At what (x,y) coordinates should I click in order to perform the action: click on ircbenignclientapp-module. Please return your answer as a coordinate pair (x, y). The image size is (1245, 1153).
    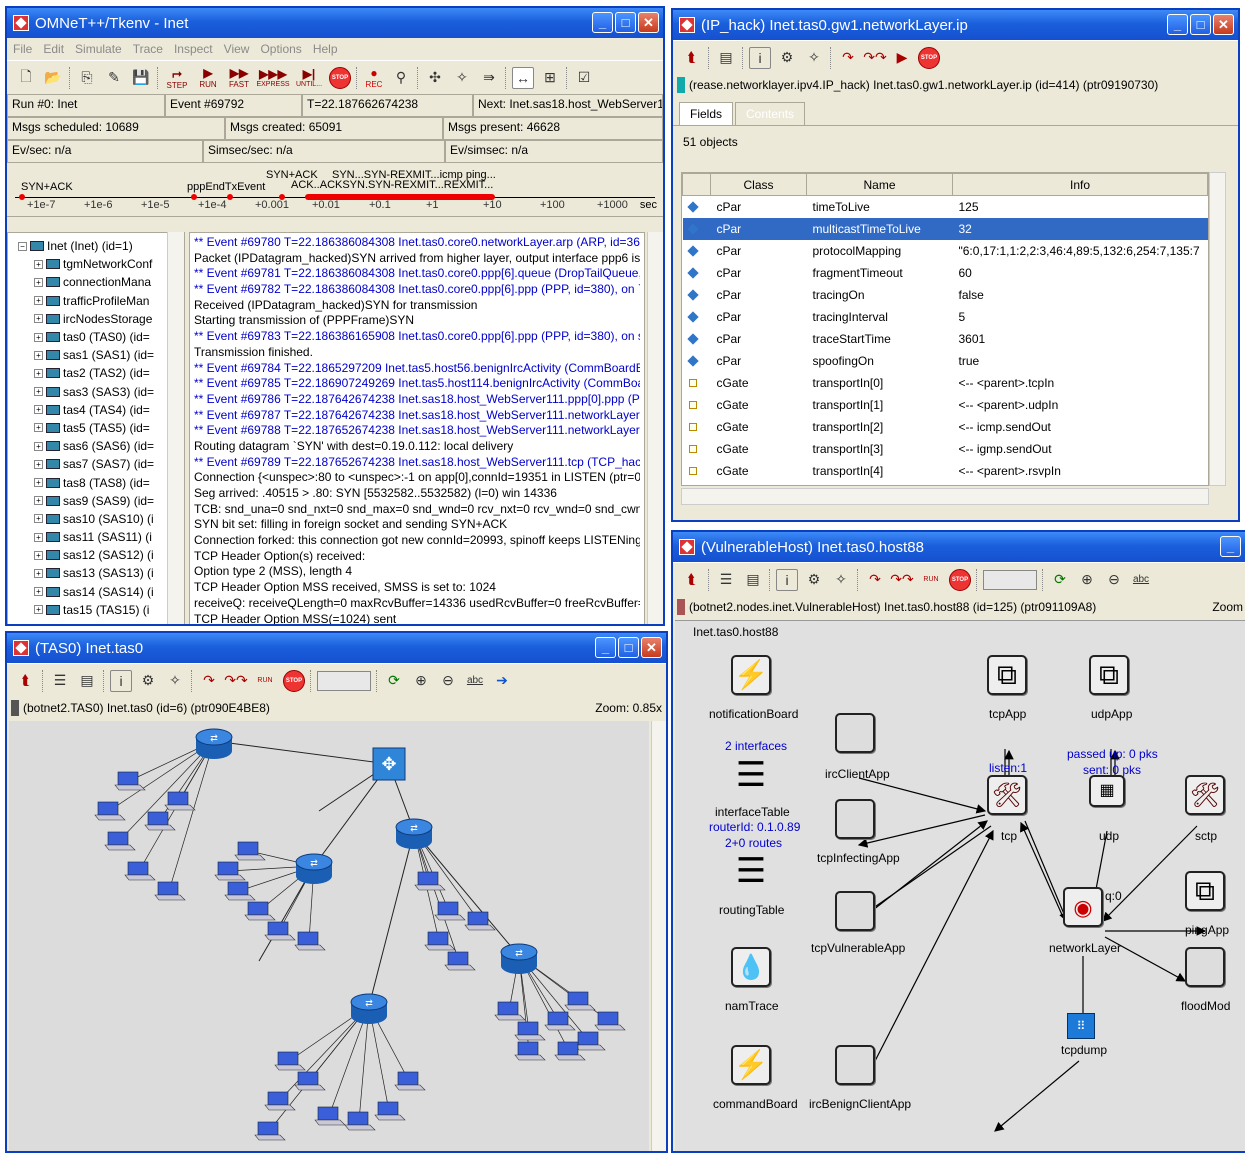
    Looking at the image, I should click on (855, 1065).